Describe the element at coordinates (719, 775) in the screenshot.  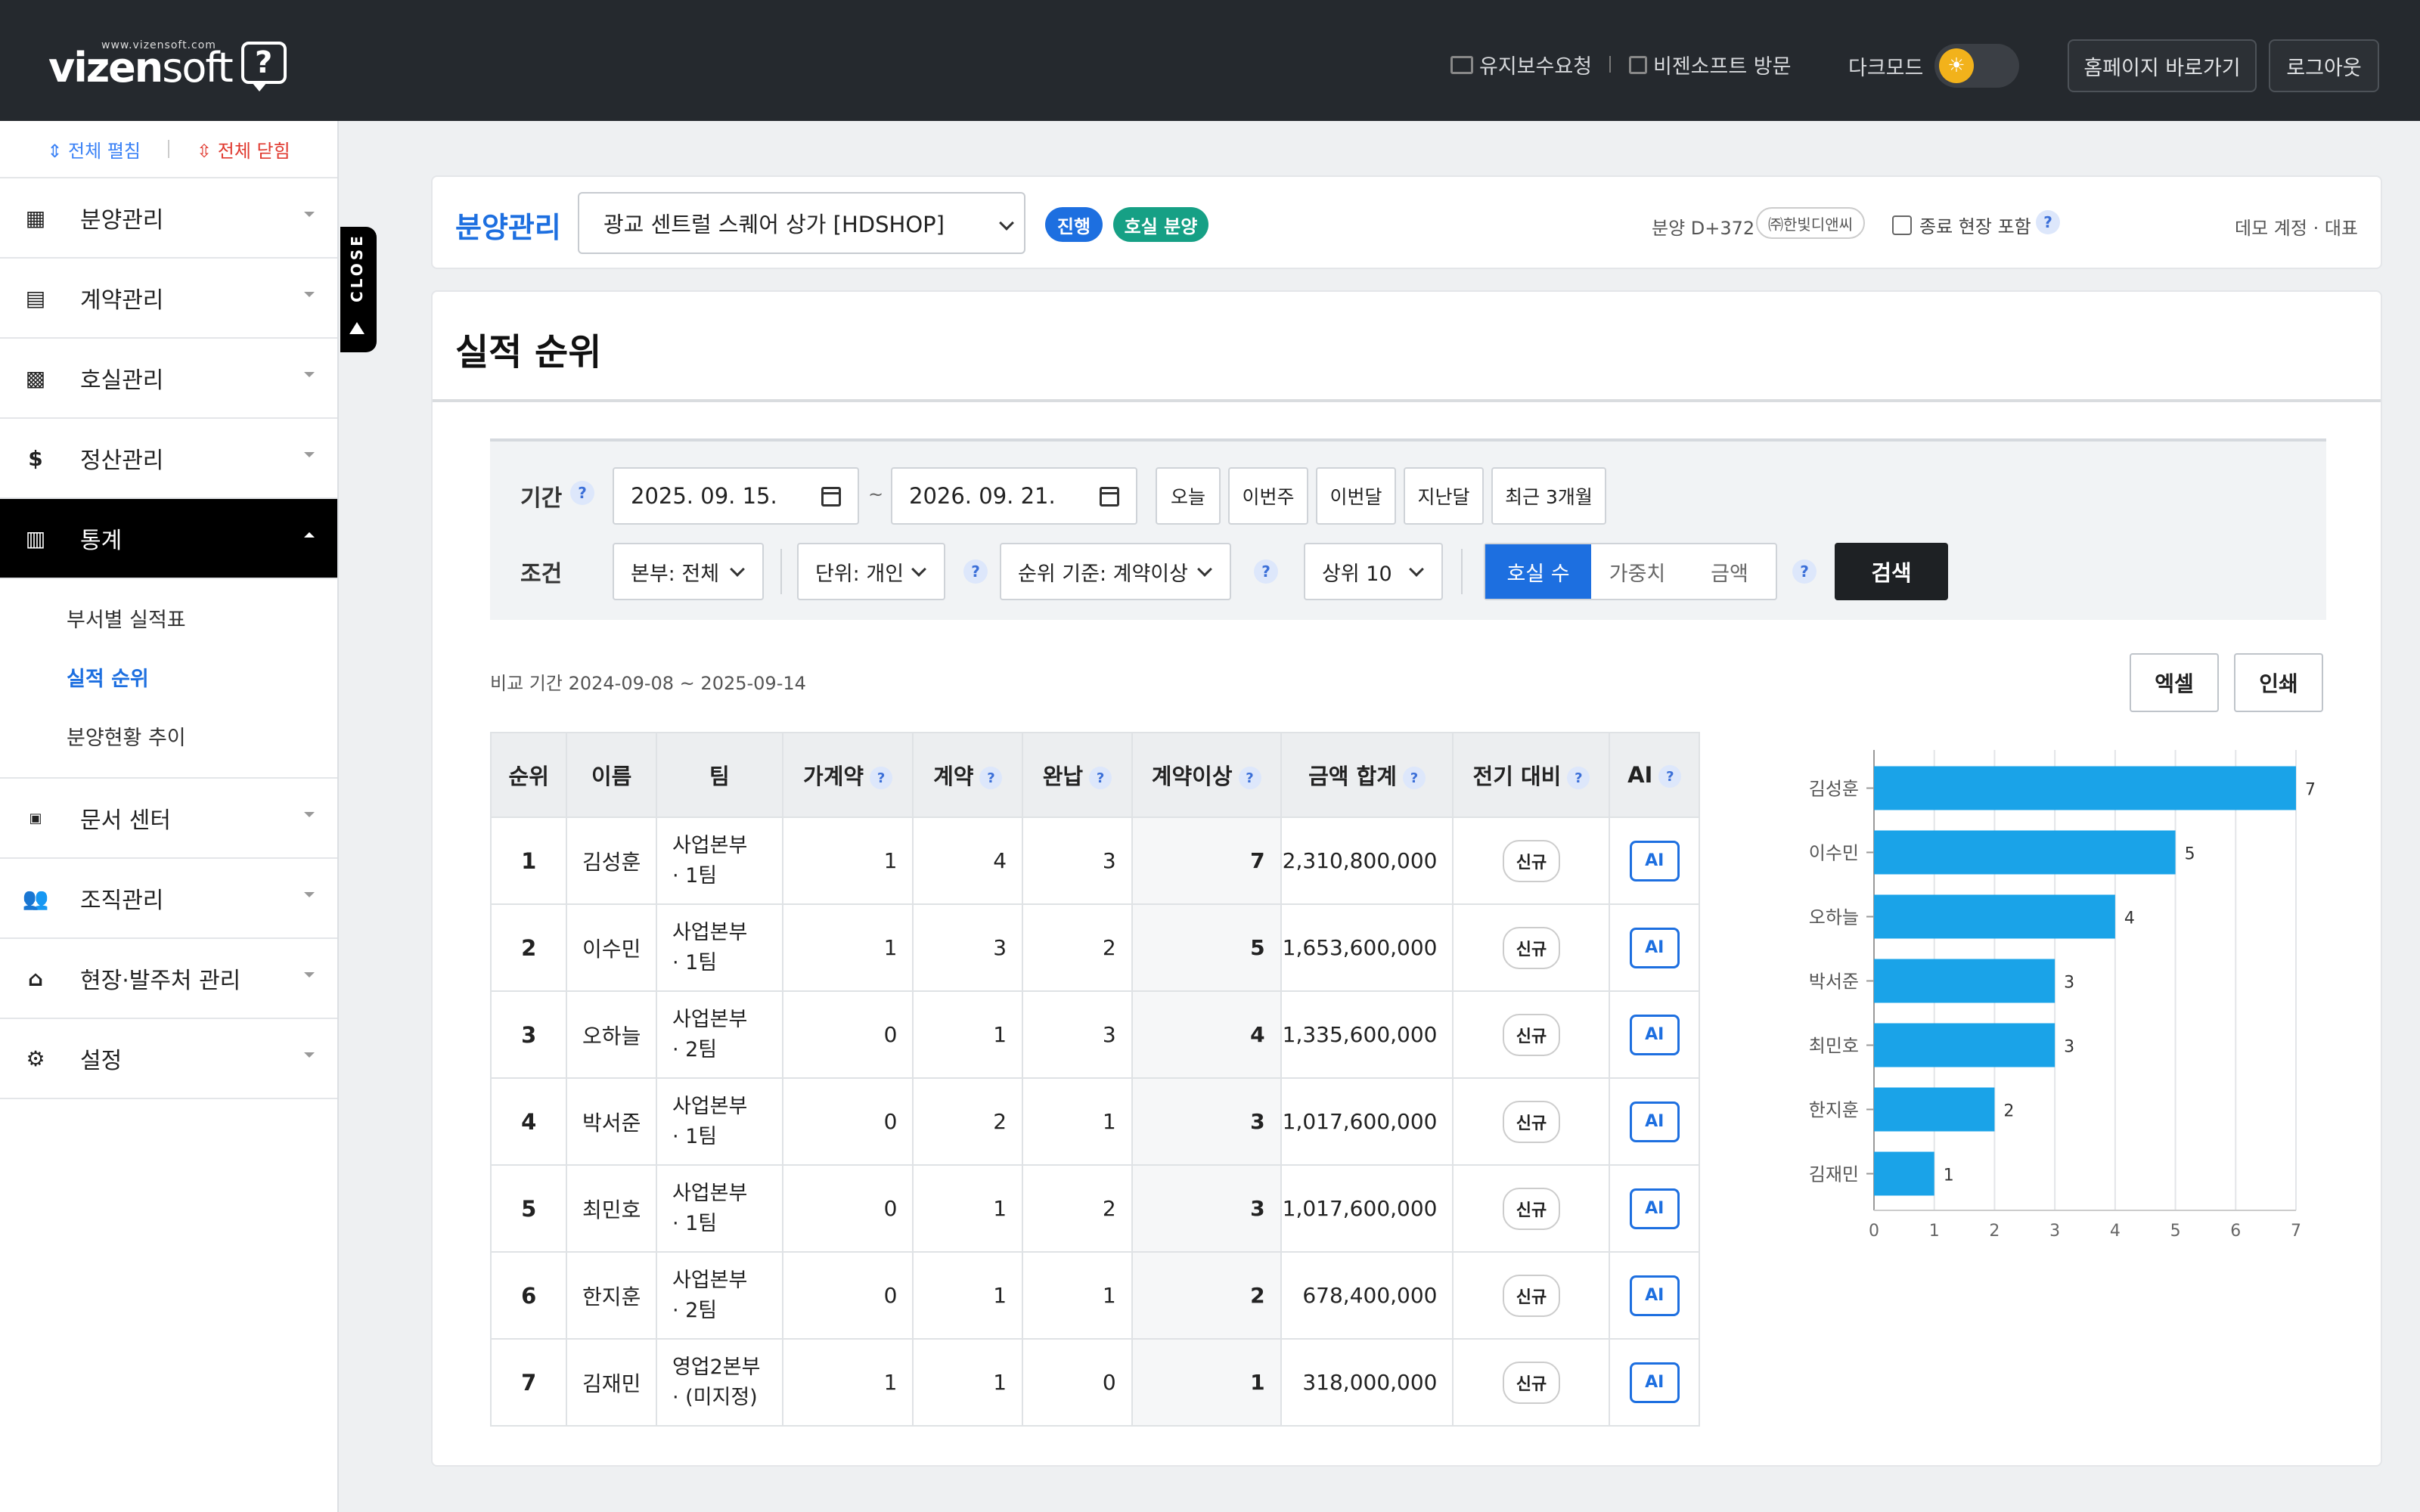
I see `col-team: 팀` at that location.